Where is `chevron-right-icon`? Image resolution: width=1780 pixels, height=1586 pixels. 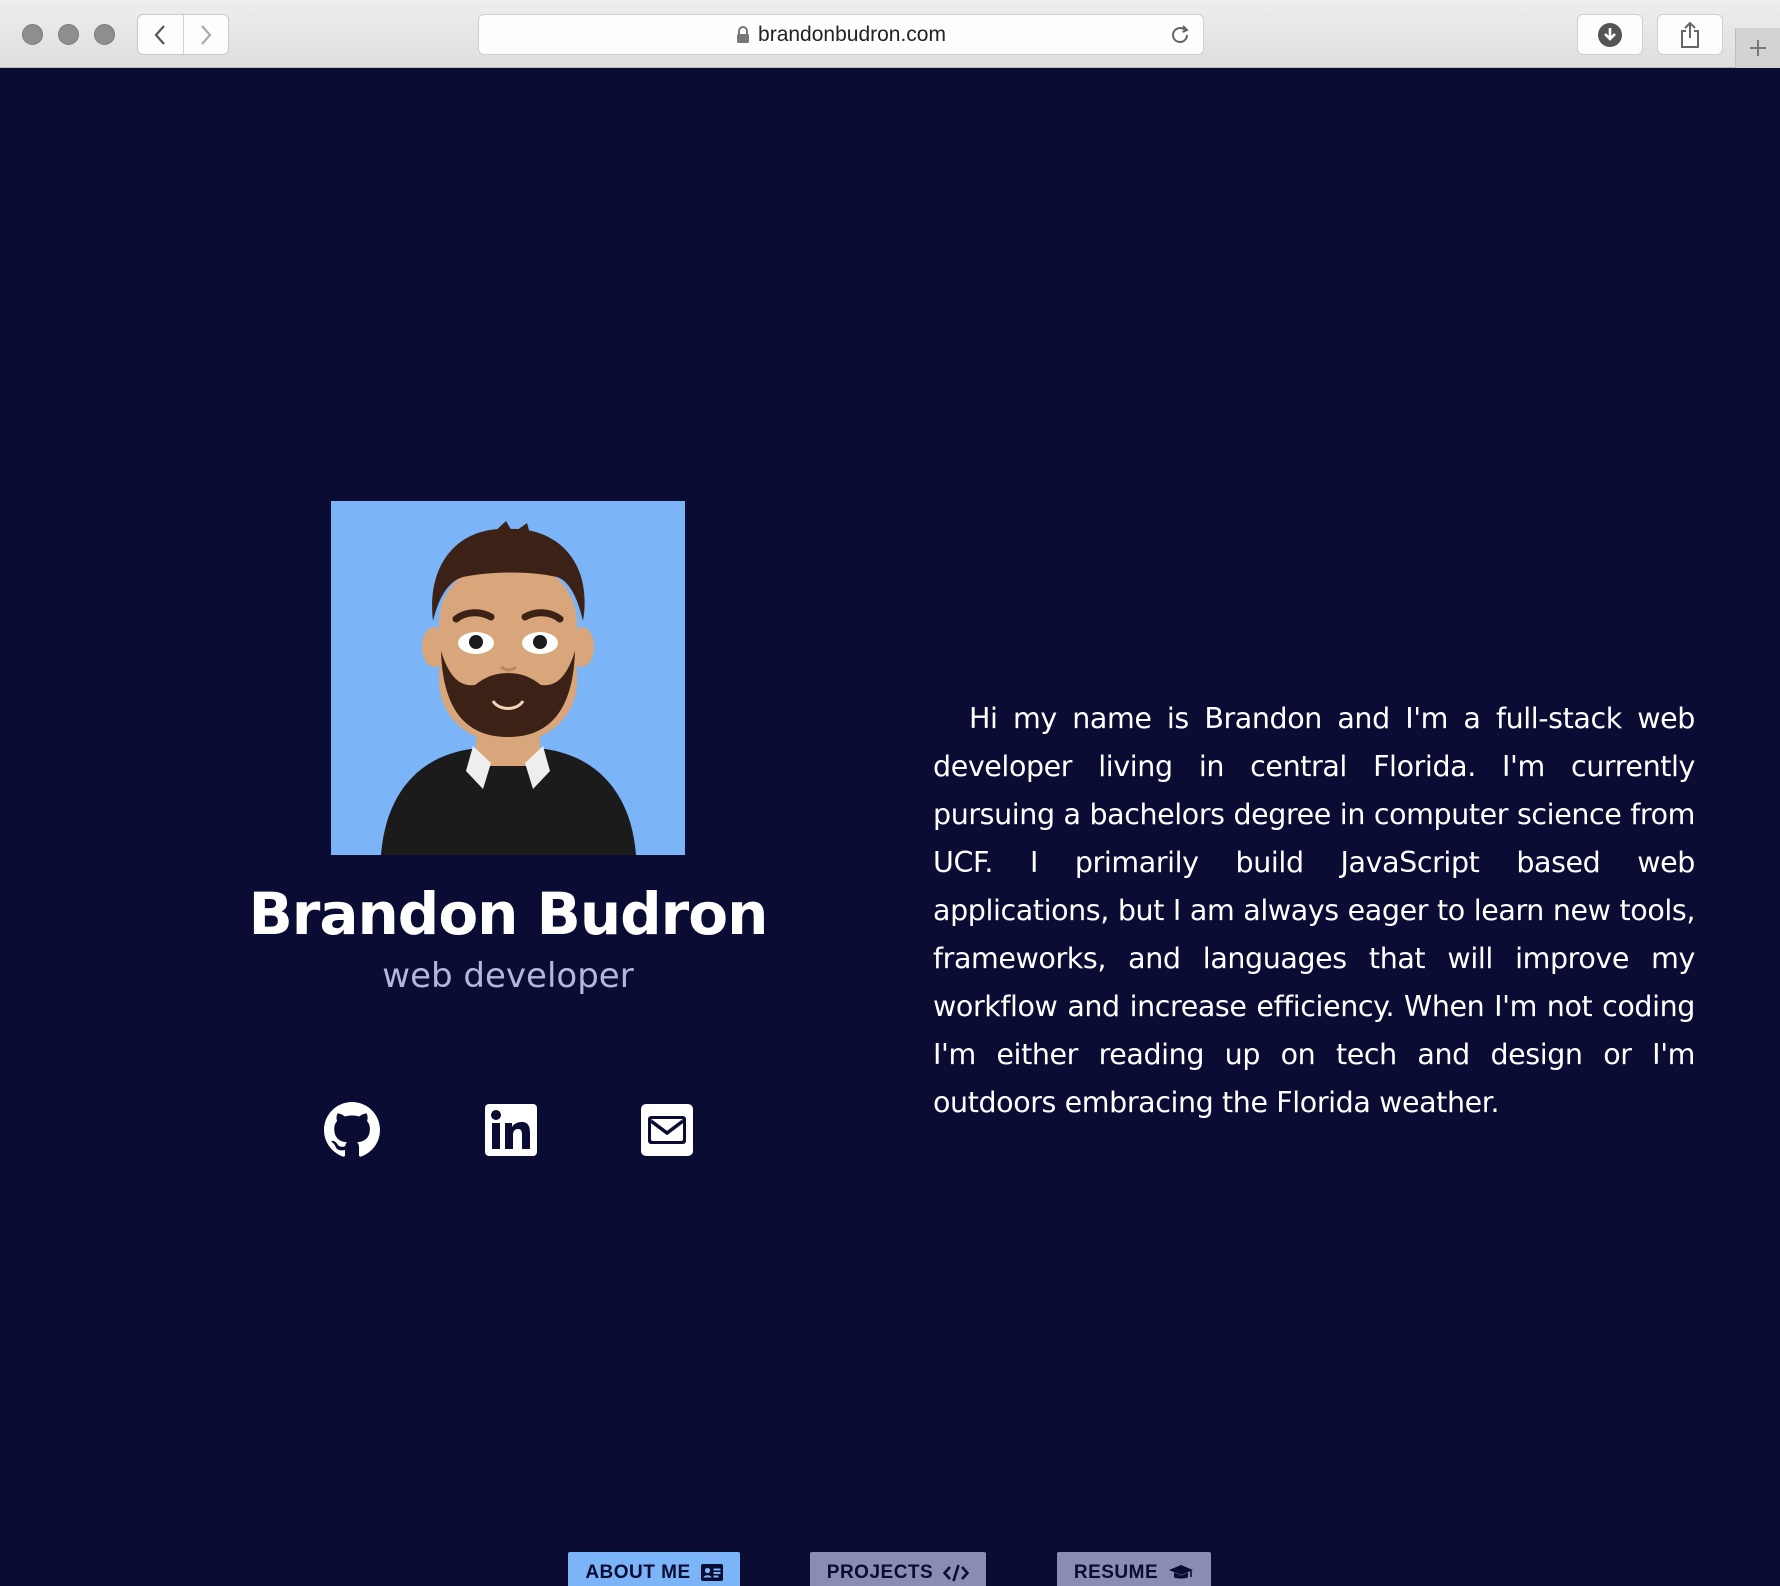
chevron-right-icon is located at coordinates (206, 34).